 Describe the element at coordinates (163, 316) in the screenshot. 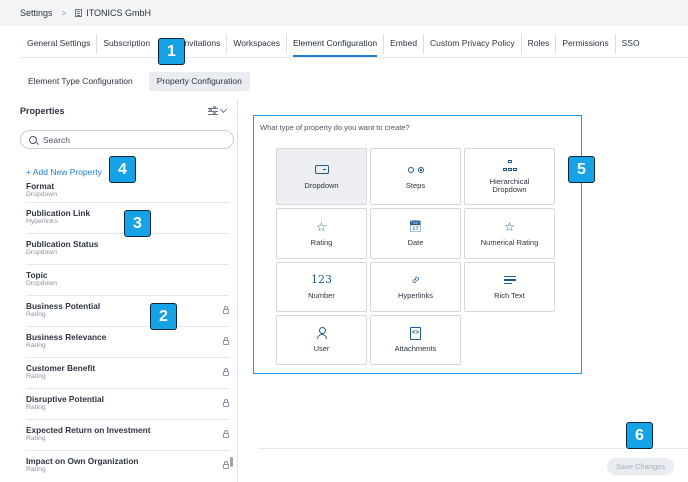

I see `callout-badge: 2` at that location.